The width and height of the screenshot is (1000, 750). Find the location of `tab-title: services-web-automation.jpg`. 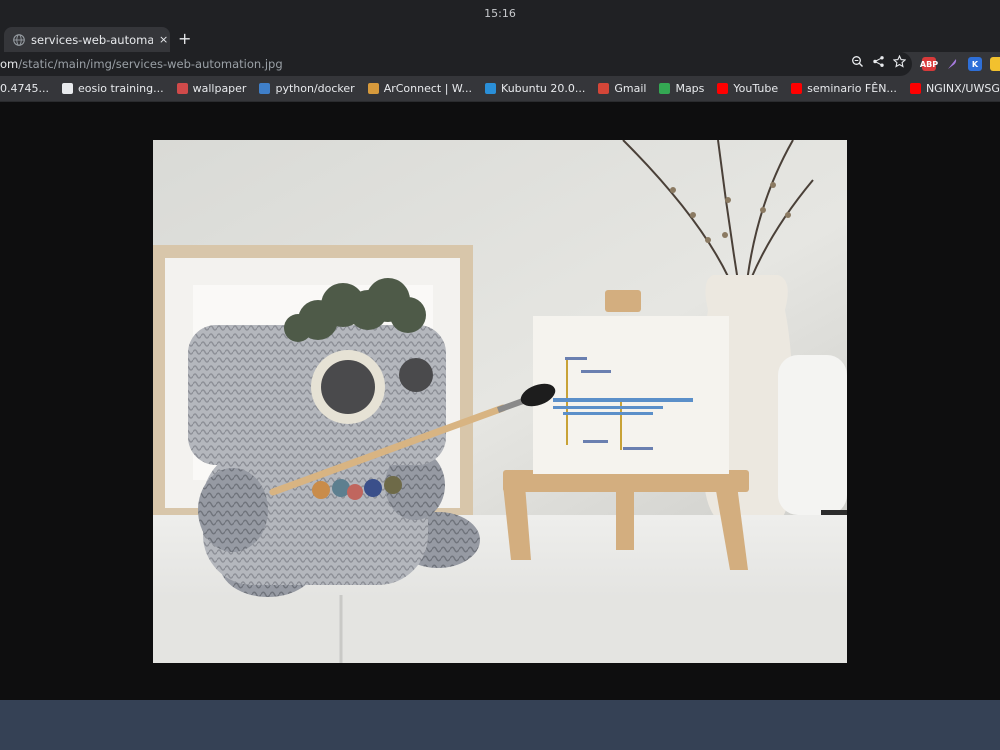

tab-title: services-web-automation.jpg is located at coordinates (92, 39).